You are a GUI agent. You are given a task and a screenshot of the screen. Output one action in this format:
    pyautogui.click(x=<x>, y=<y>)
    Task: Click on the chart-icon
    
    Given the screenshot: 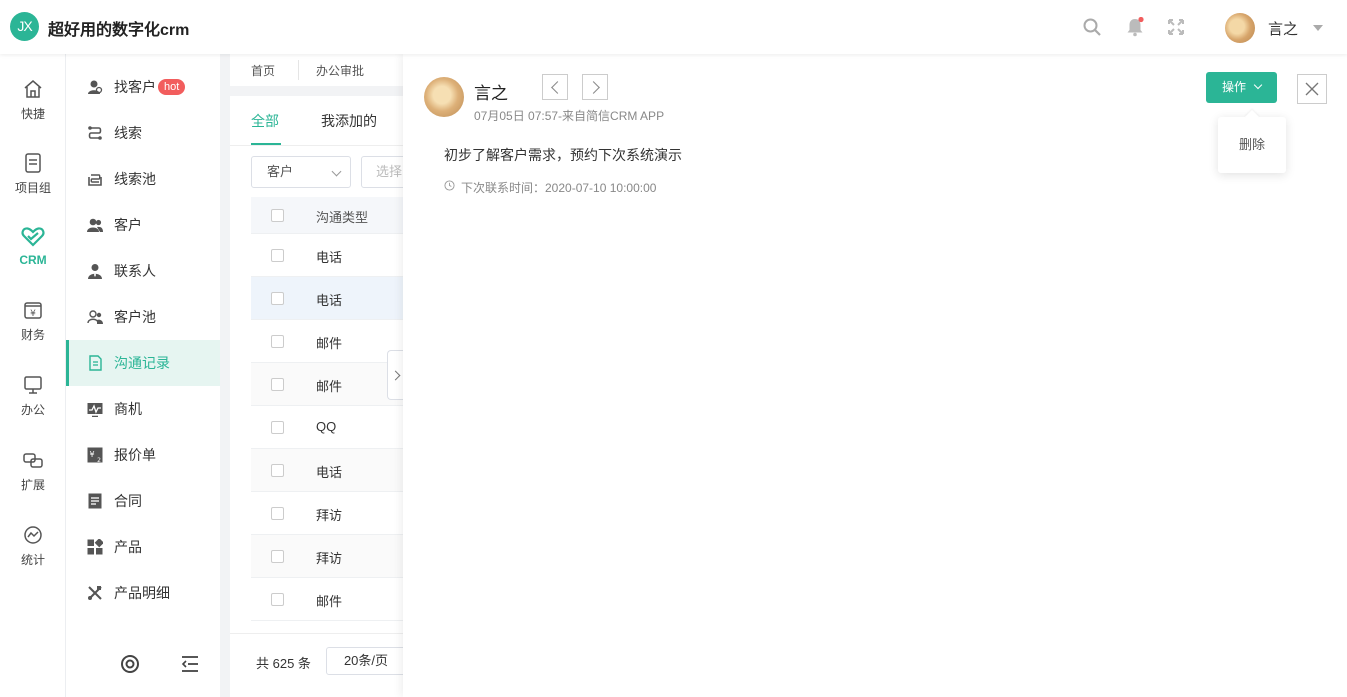 What is the action you would take?
    pyautogui.click(x=33, y=535)
    